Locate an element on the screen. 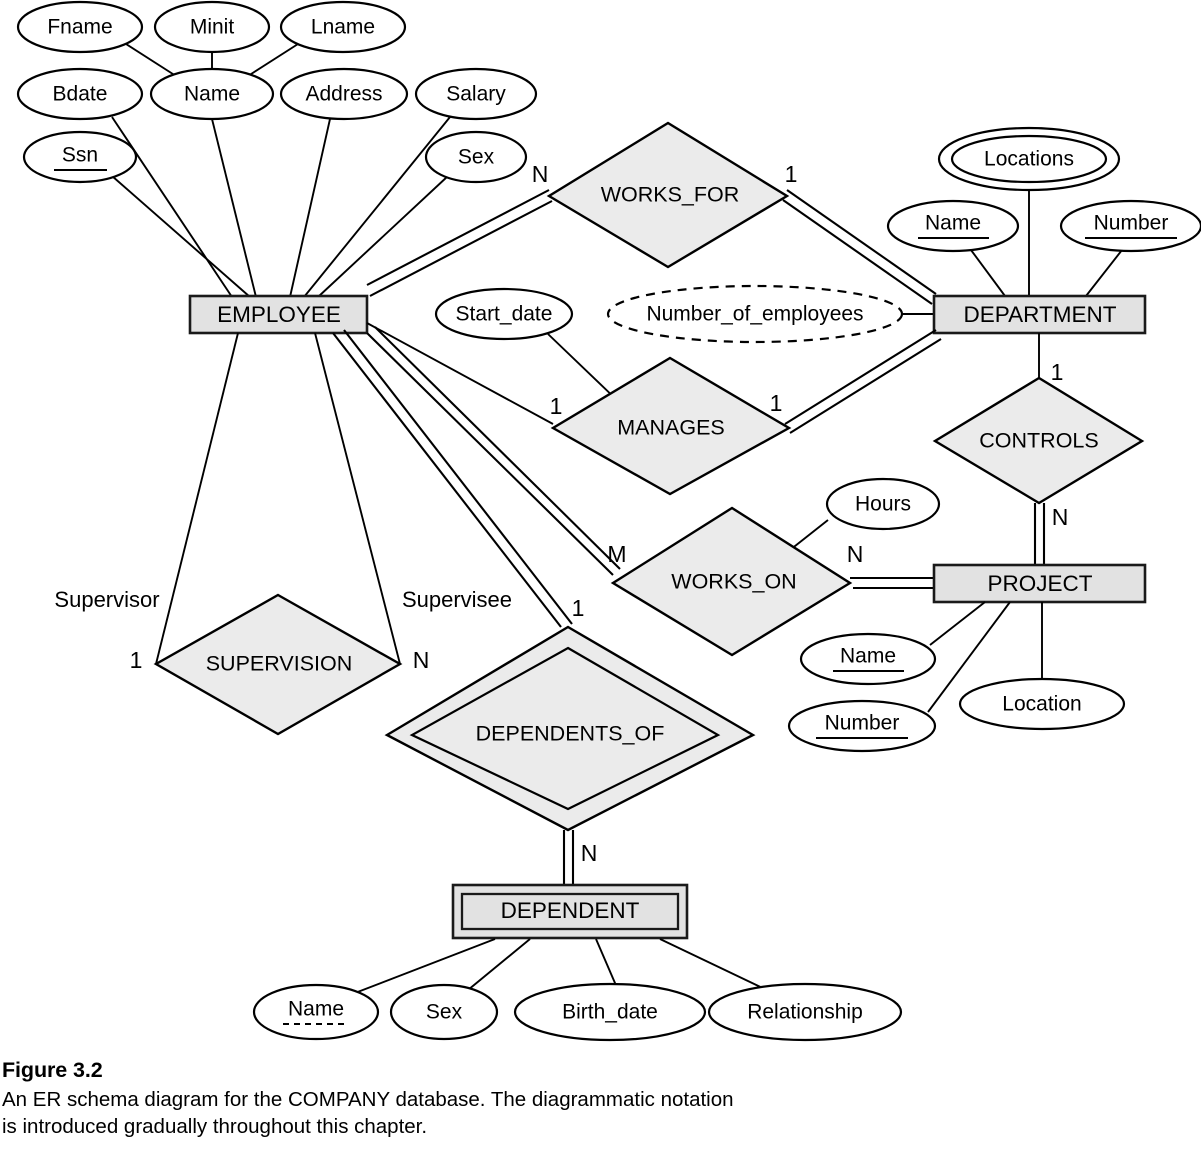  attr-start-date-label: Start_date is located at coordinates (504, 314).